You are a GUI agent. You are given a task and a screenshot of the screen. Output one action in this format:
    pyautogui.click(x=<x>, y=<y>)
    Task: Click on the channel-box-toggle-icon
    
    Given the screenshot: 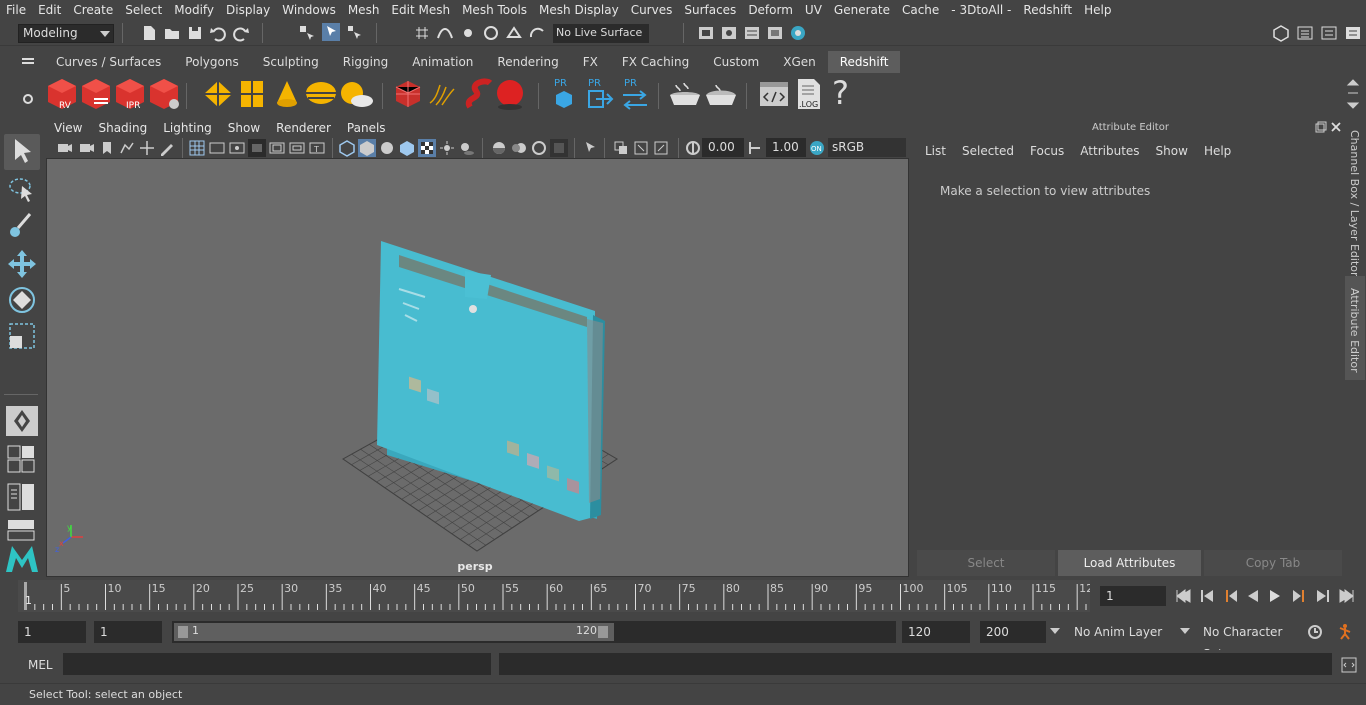 What is the action you would take?
    pyautogui.click(x=1353, y=33)
    